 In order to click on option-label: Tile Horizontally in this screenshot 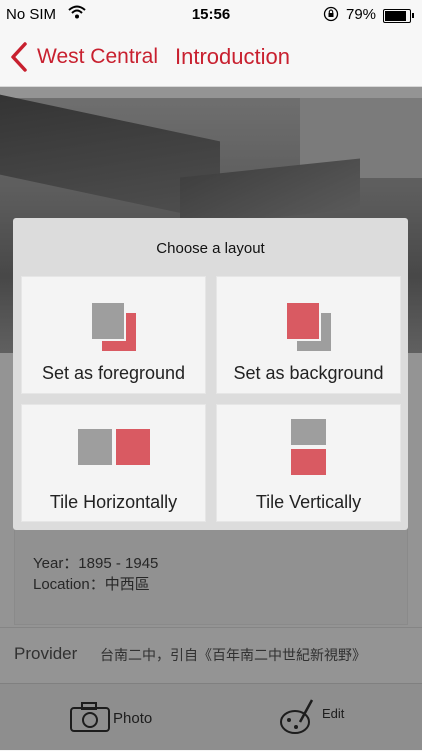, I will do `click(113, 502)`.